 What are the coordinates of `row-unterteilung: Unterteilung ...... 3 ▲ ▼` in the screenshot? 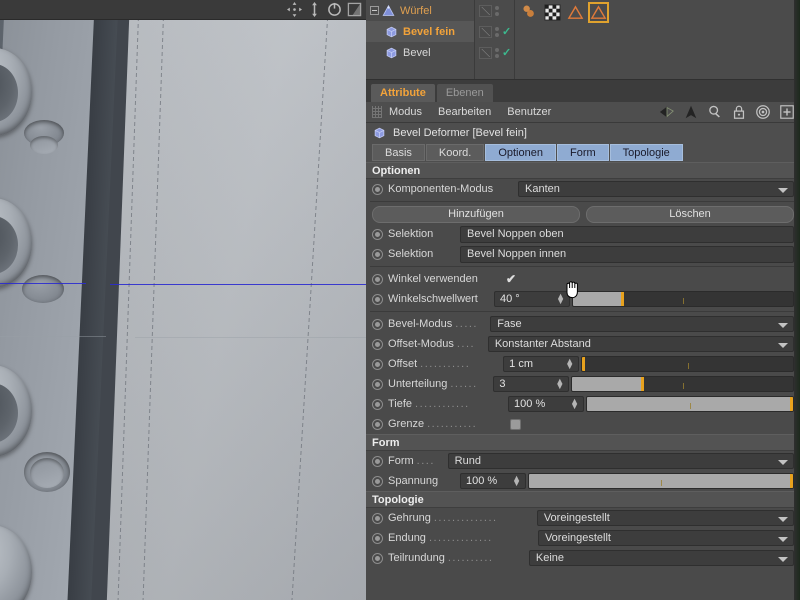 It's located at (583, 384).